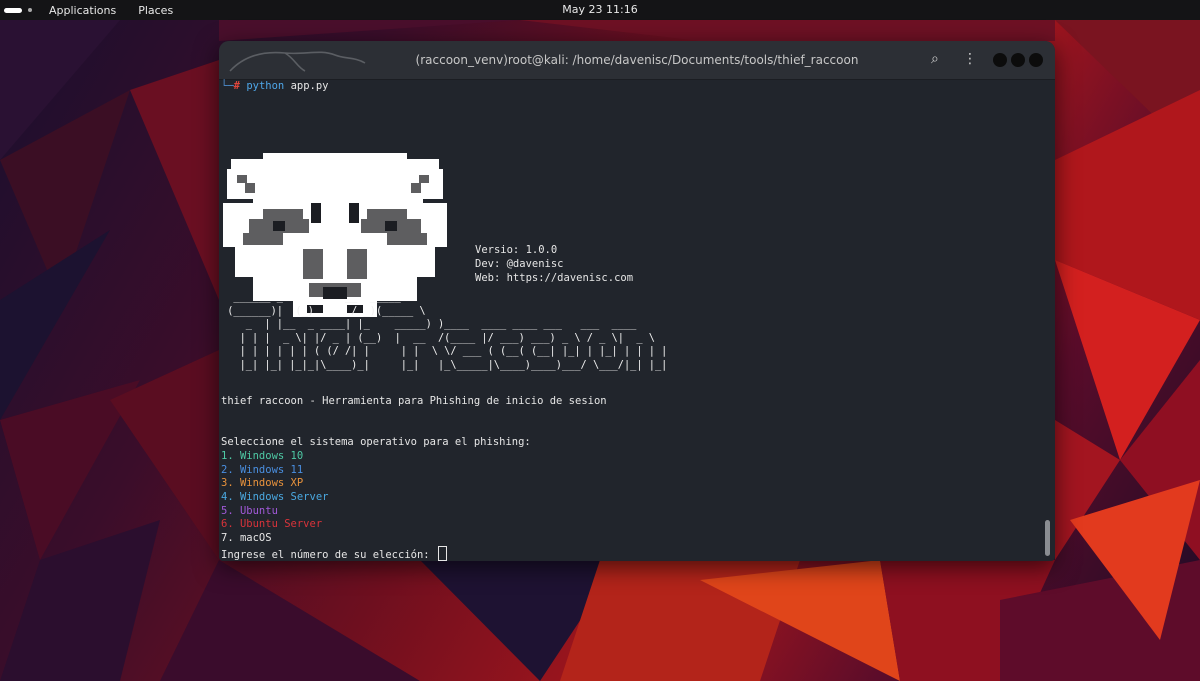 The height and width of the screenshot is (681, 1200). What do you see at coordinates (30, 10) in the screenshot?
I see `workspace-dot-icon` at bounding box center [30, 10].